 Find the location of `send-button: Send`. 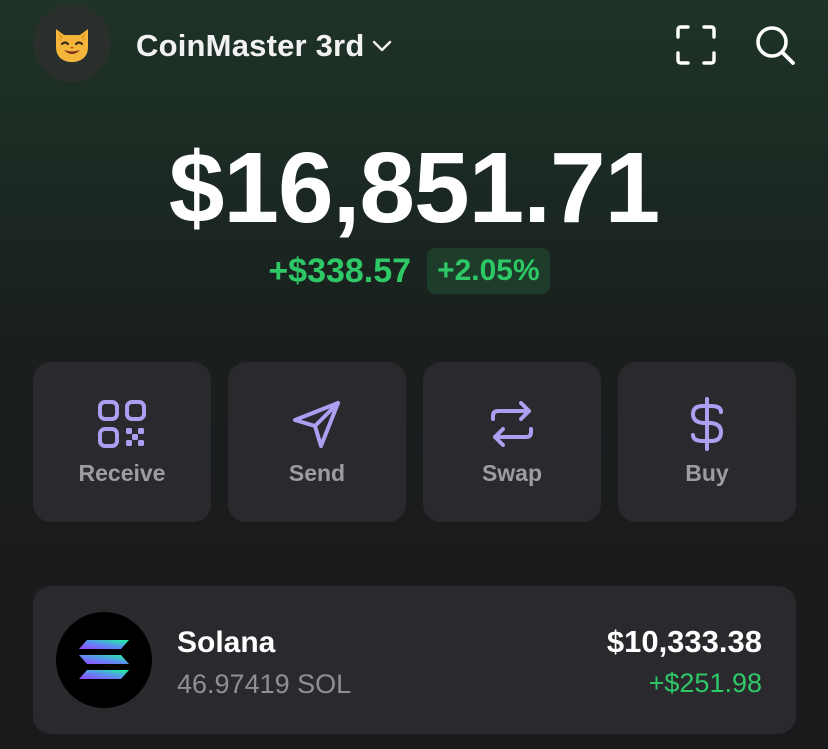

send-button: Send is located at coordinates (317, 442).